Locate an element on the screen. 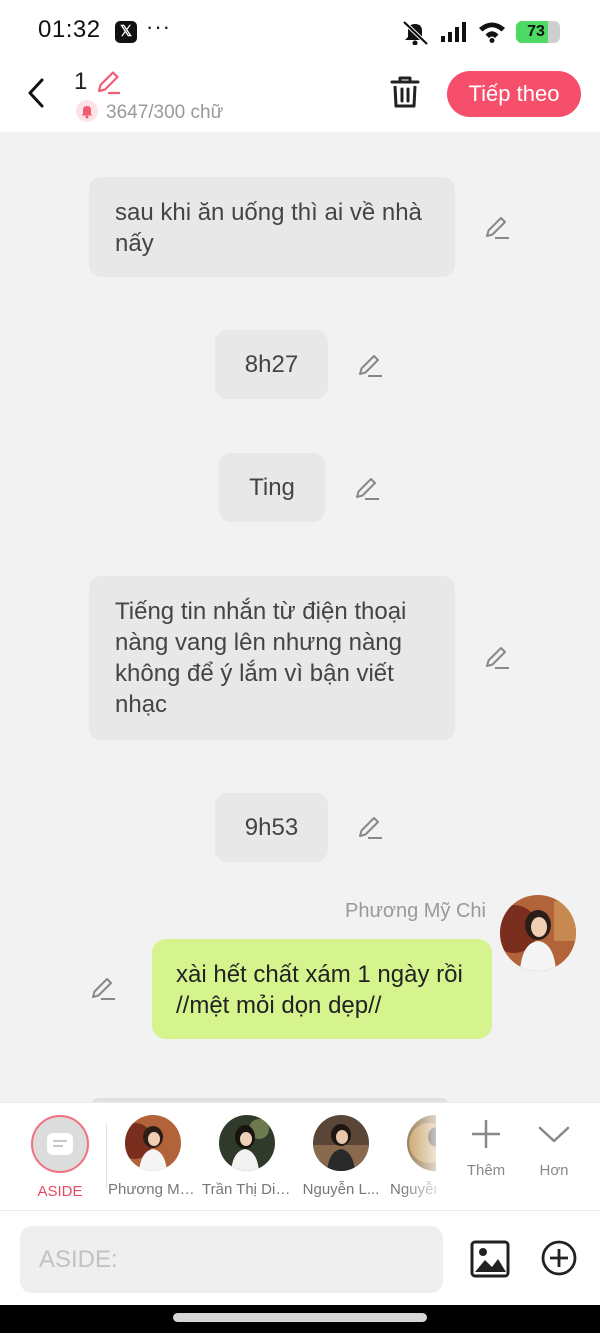 This screenshot has height=1333, width=600. chevron-down-icon is located at coordinates (554, 1134).